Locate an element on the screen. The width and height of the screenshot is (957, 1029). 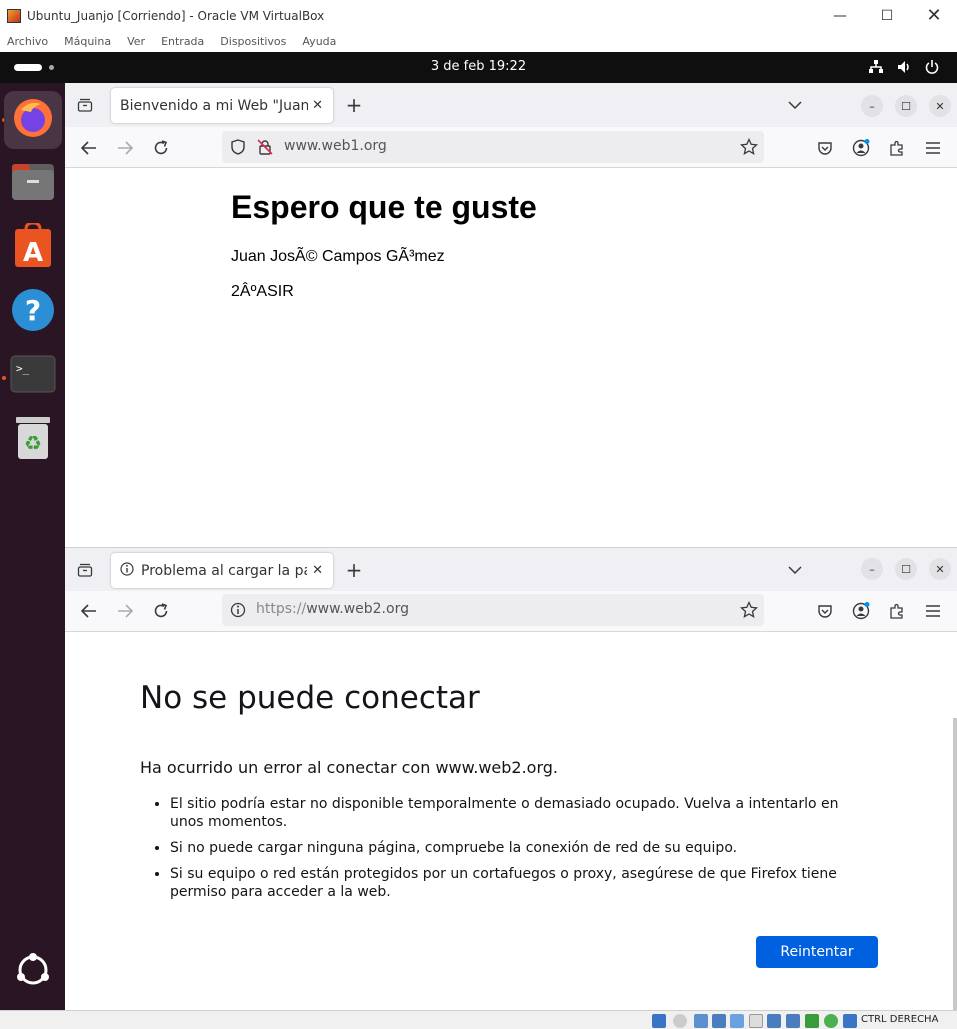
minimize-button: — is located at coordinates (840, 15).